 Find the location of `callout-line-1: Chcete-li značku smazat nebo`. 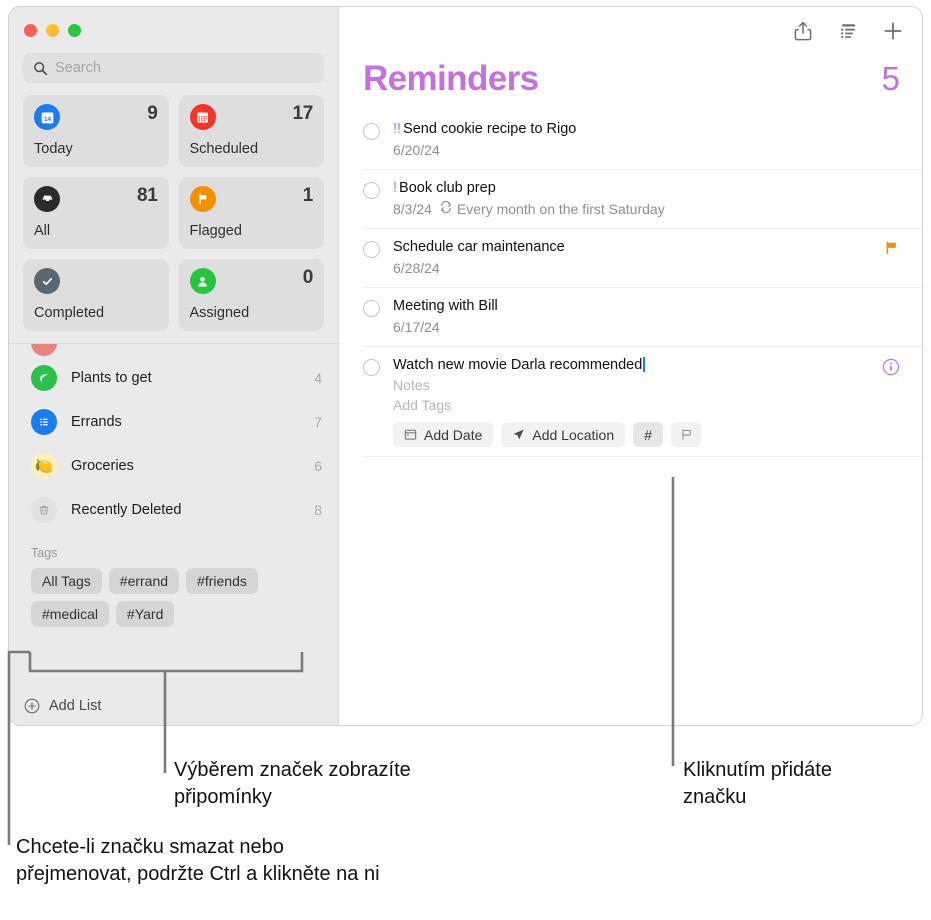

callout-line-1: Chcete-li značku smazat nebo is located at coordinates (150, 847).